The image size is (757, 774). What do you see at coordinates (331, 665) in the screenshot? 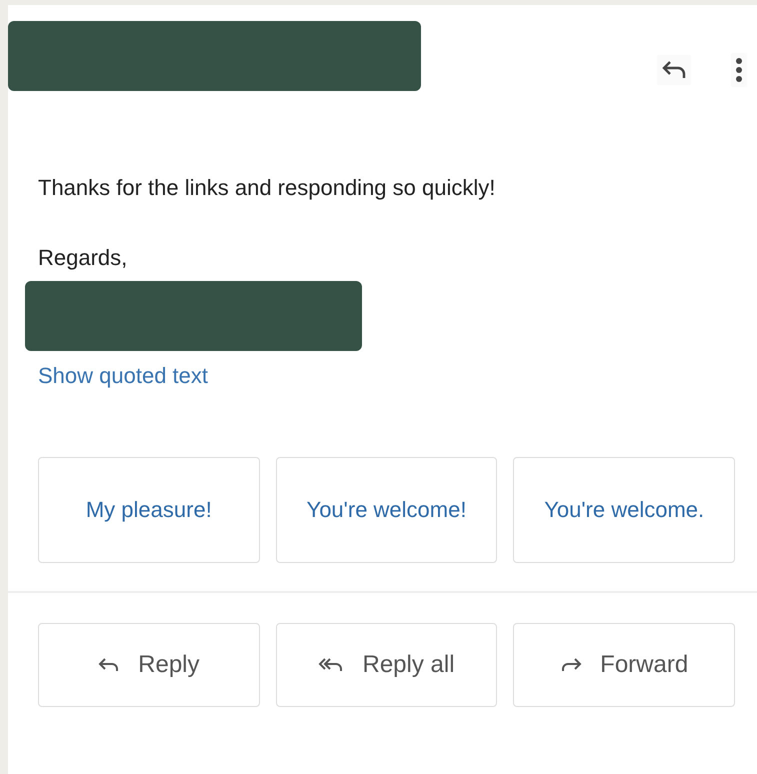
I see `reply-all-icon` at bounding box center [331, 665].